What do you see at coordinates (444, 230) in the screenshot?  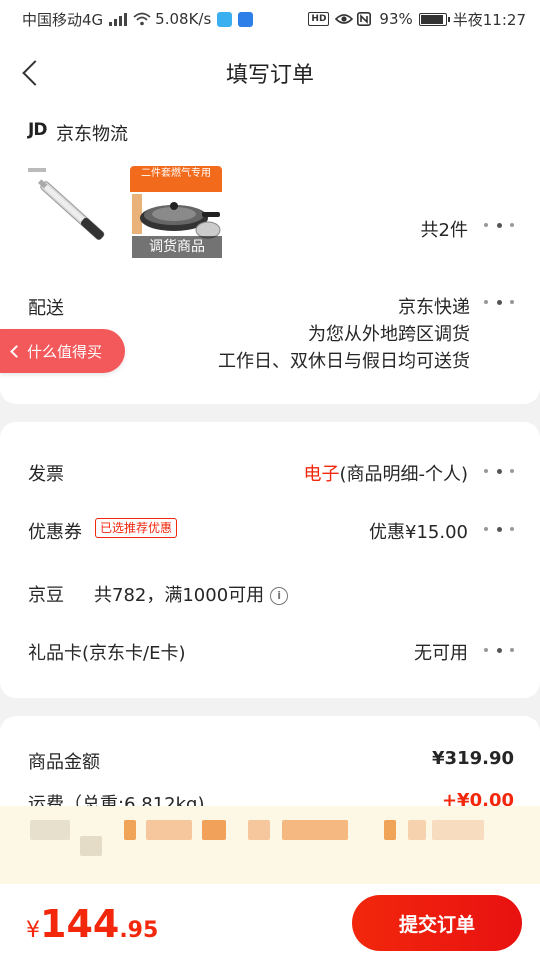 I see `item-count: 共2件` at bounding box center [444, 230].